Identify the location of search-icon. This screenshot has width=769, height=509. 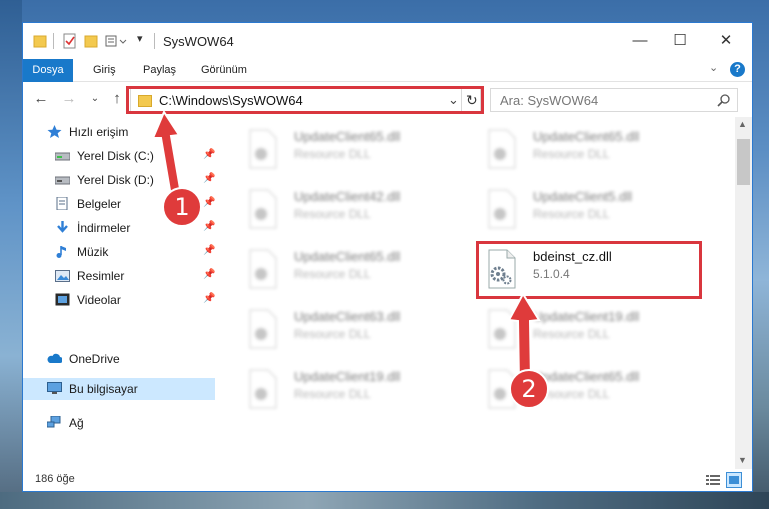
(723, 100).